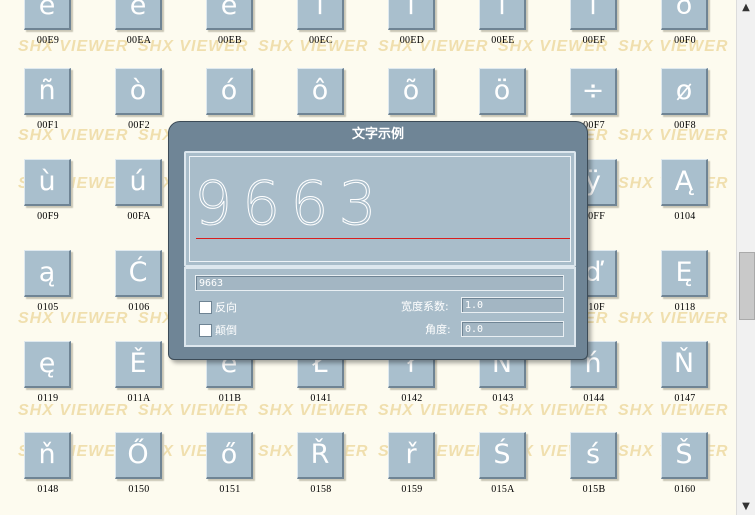  What do you see at coordinates (606, 31) in the screenshot?
I see `glyph-cell: ï 00EF` at bounding box center [606, 31].